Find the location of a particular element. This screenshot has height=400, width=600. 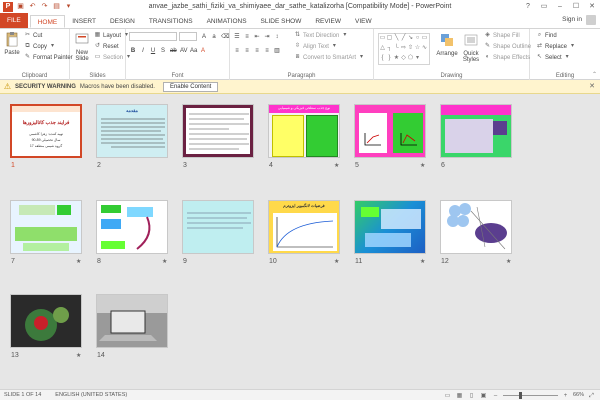

star-shape-icon: ★ is located at coordinates (396, 59).